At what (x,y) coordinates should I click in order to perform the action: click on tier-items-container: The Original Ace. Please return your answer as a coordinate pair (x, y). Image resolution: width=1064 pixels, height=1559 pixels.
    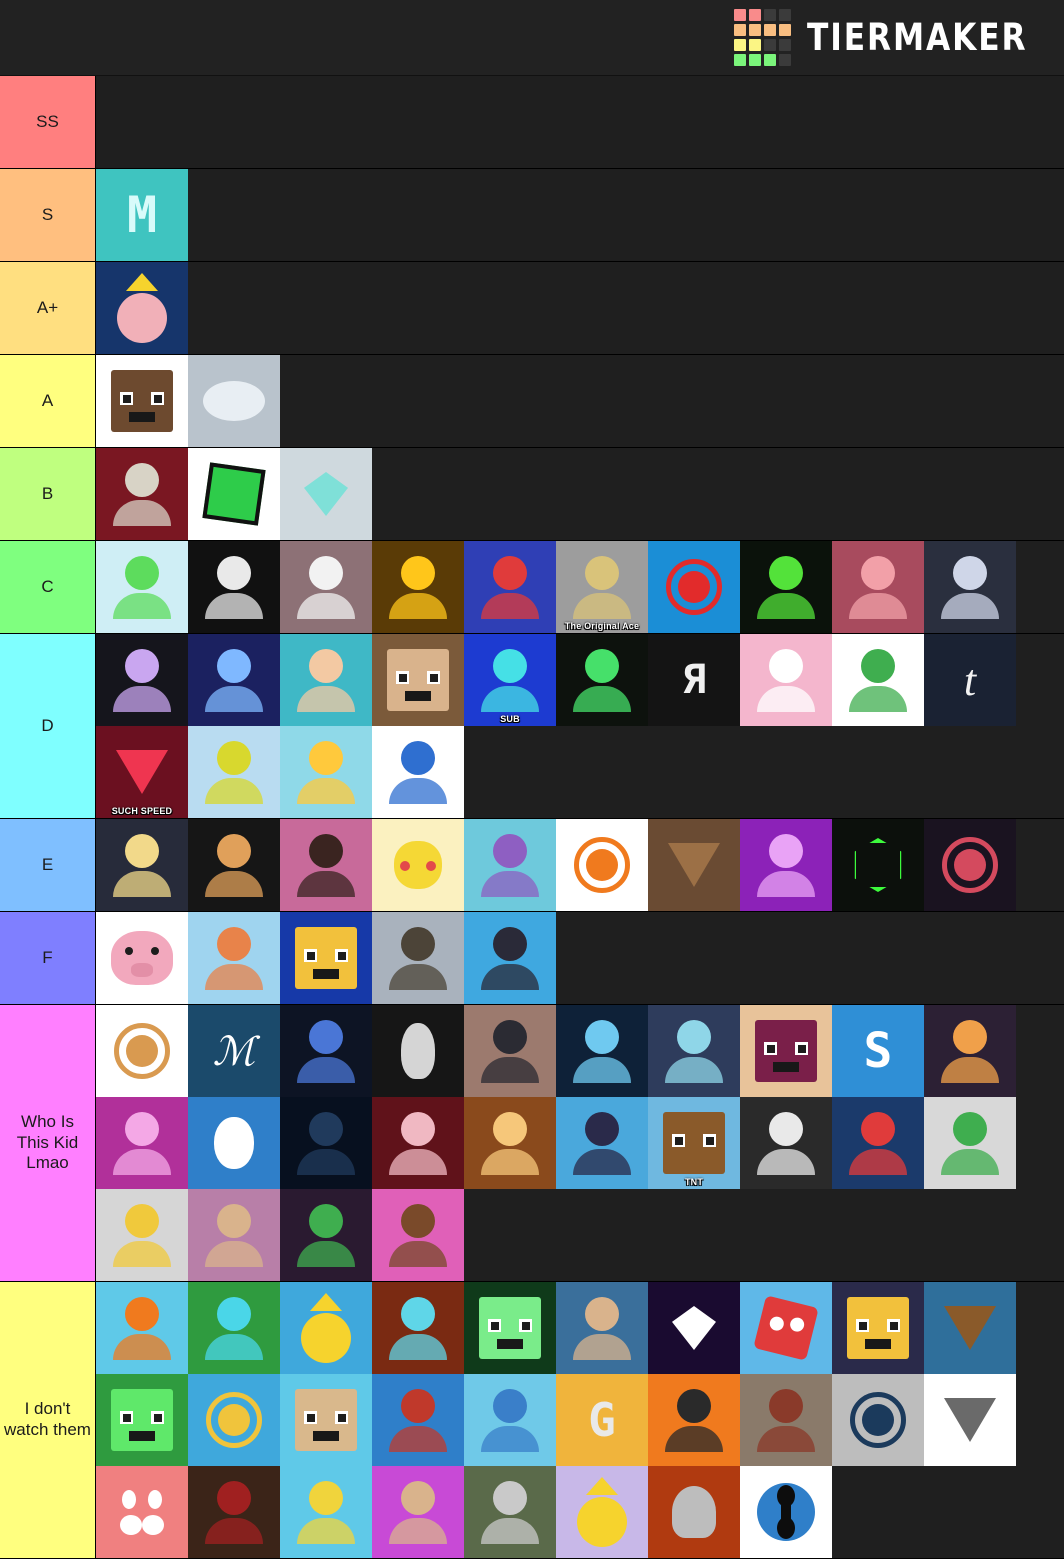
    Looking at the image, I should click on (580, 587).